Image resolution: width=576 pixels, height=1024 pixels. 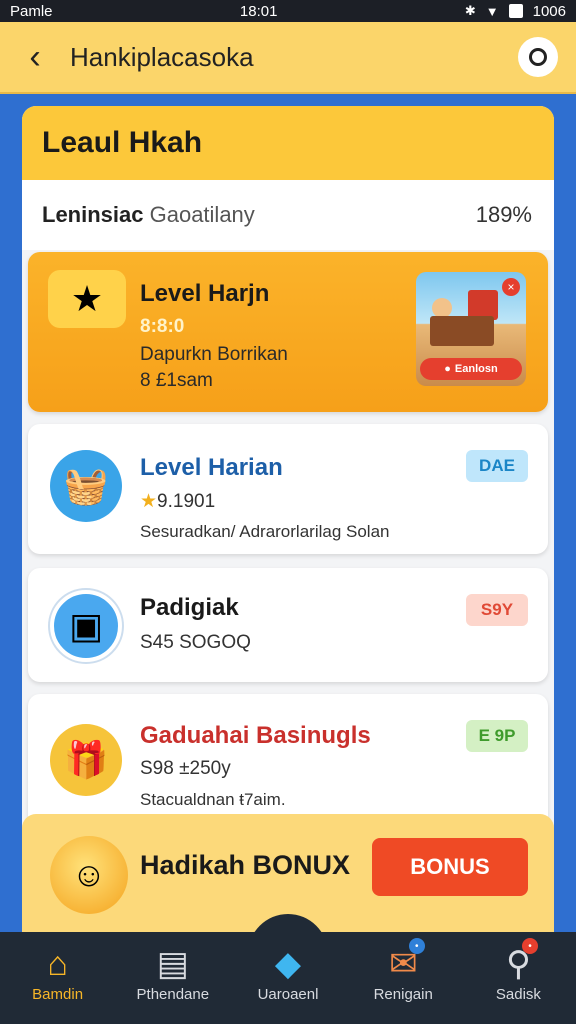 What do you see at coordinates (149, 501) in the screenshot?
I see `star-icon: ★` at bounding box center [149, 501].